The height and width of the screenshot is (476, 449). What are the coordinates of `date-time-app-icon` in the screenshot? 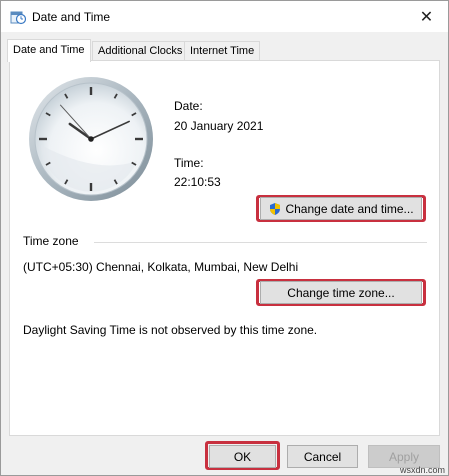 It's located at (18, 18).